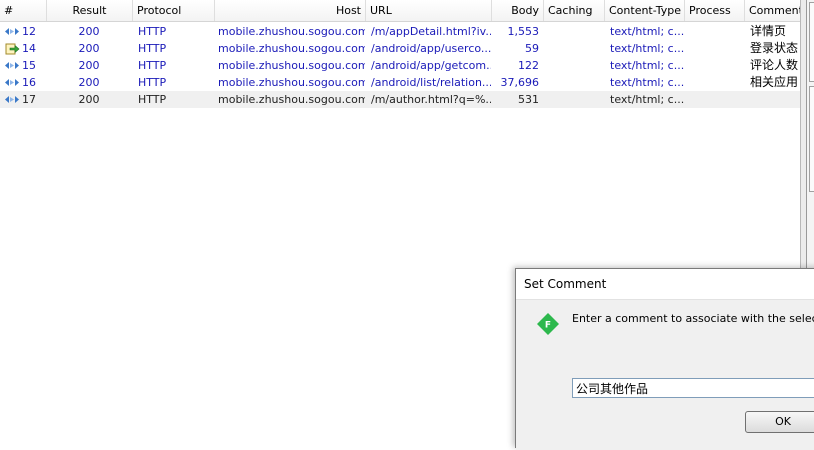  I want to click on session-comment: 登录状态, so click(774, 48).